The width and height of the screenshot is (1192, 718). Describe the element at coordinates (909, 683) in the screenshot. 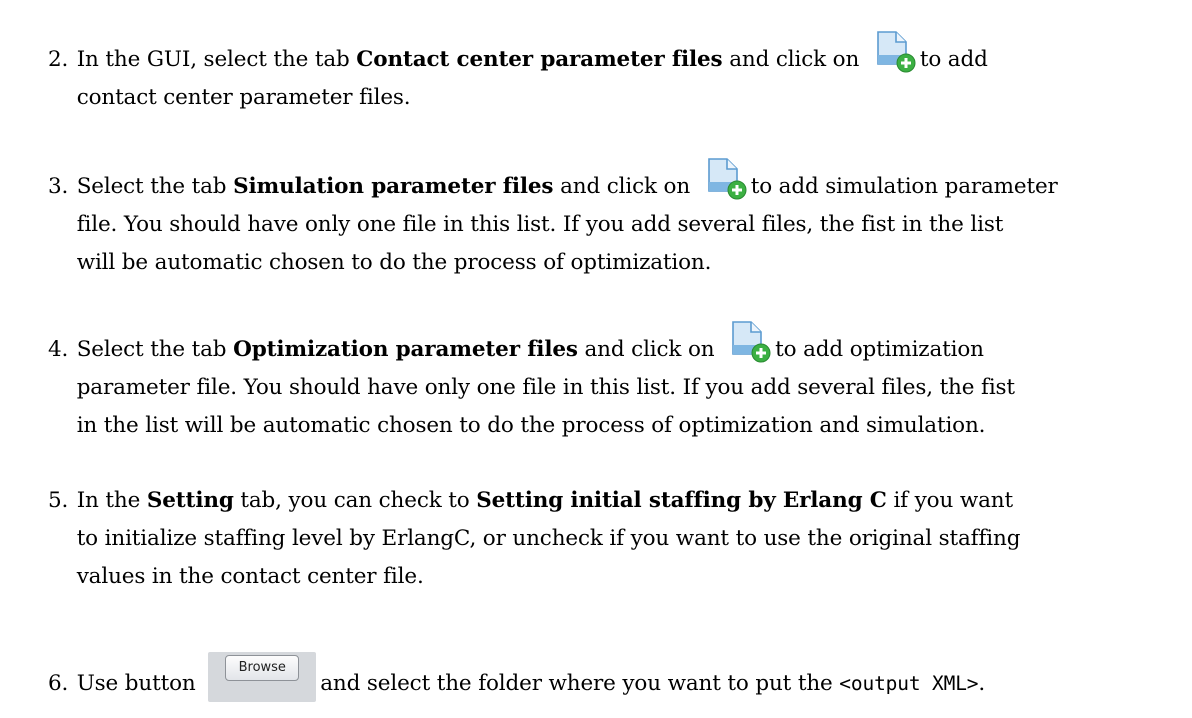

I see `output-xml-code: <output XML>` at that location.